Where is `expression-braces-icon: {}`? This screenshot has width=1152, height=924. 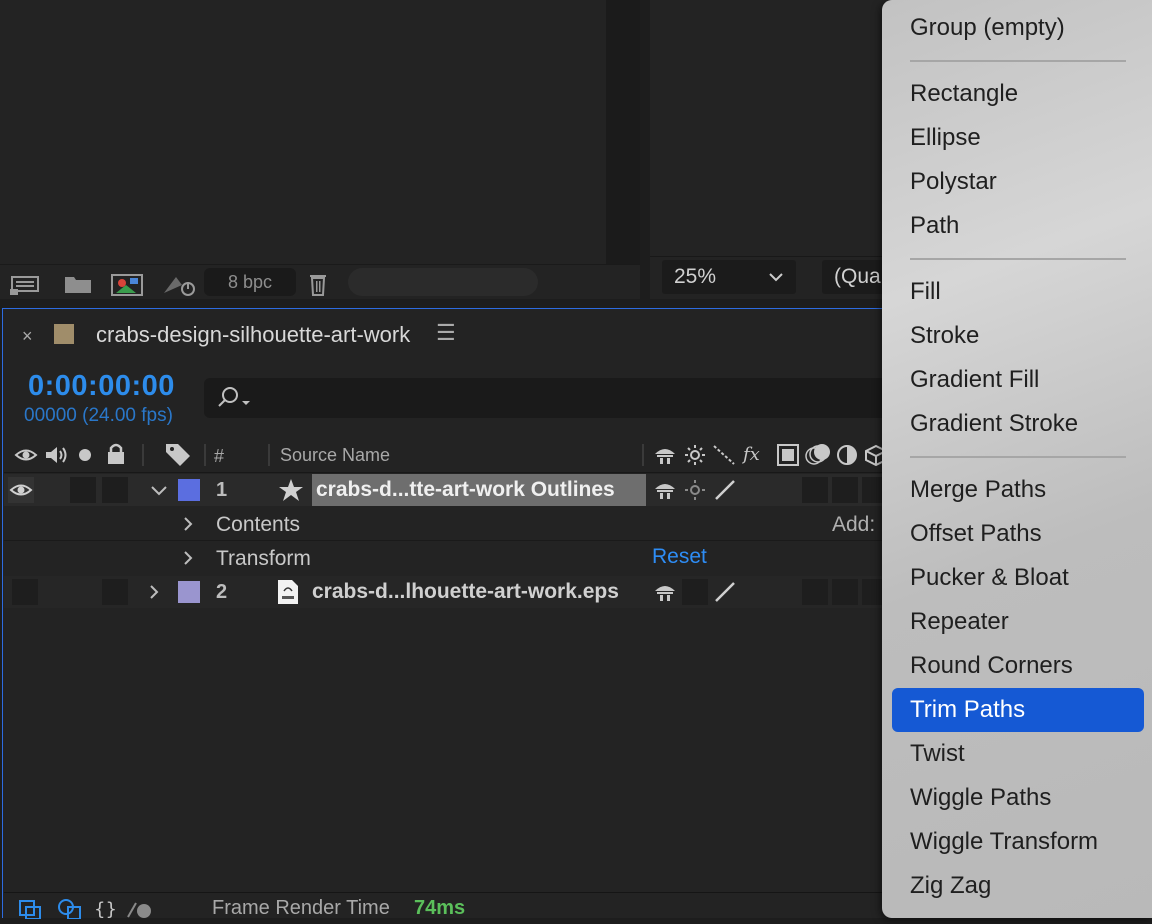
expression-braces-icon: {} is located at coordinates (106, 910).